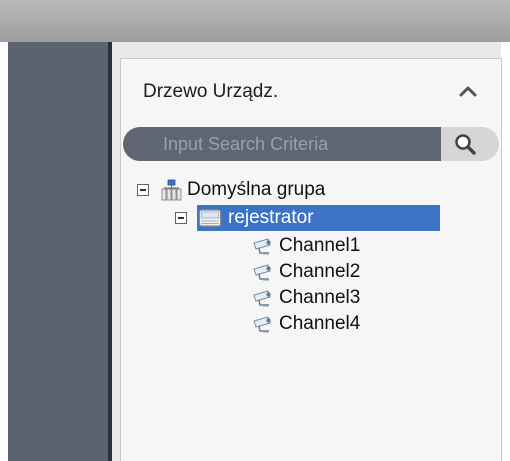 The height and width of the screenshot is (461, 510). I want to click on collapse-button, so click(468, 91).